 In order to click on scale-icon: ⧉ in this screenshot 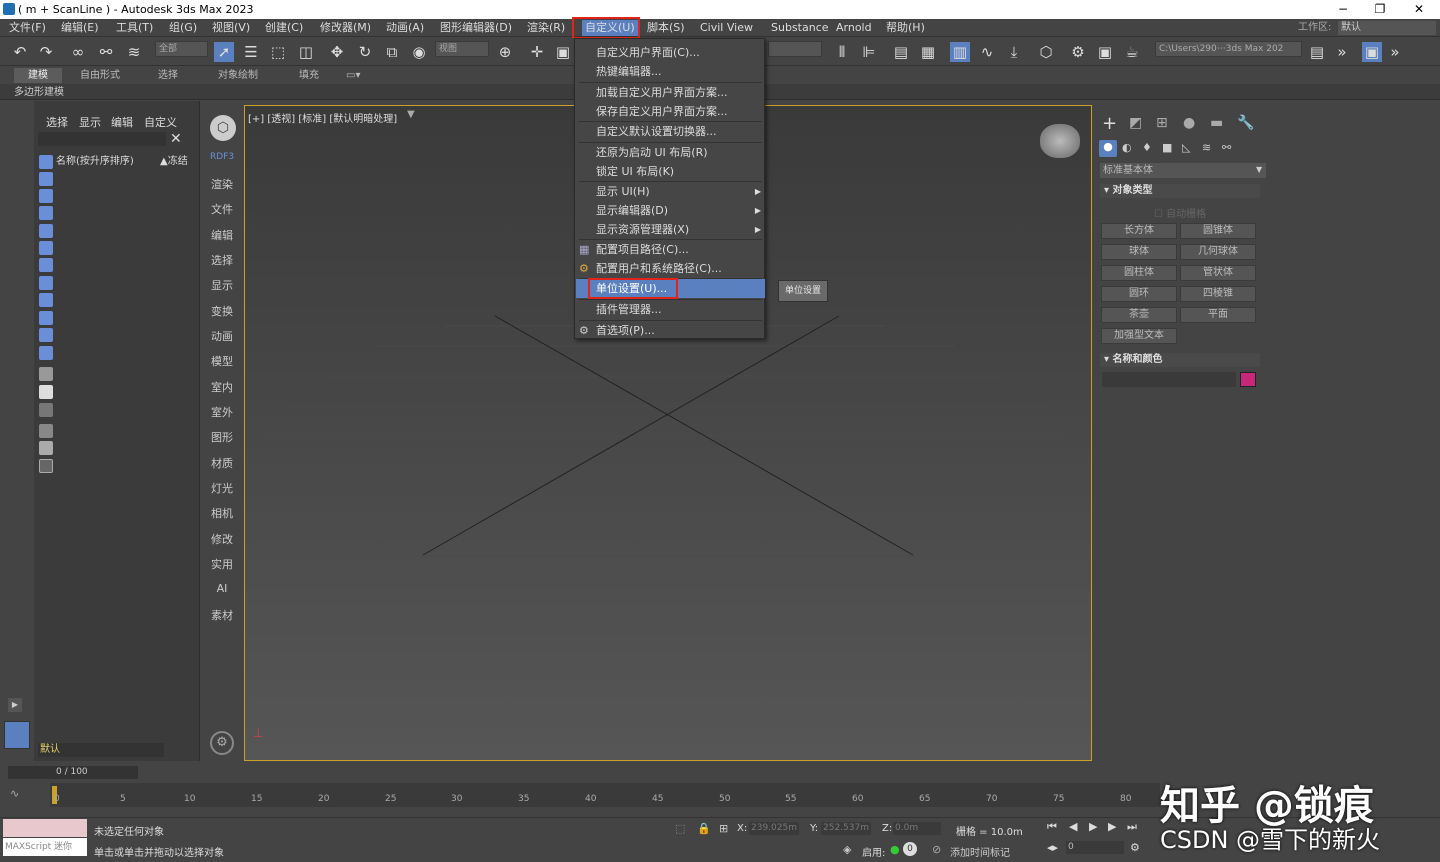, I will do `click(392, 52)`.